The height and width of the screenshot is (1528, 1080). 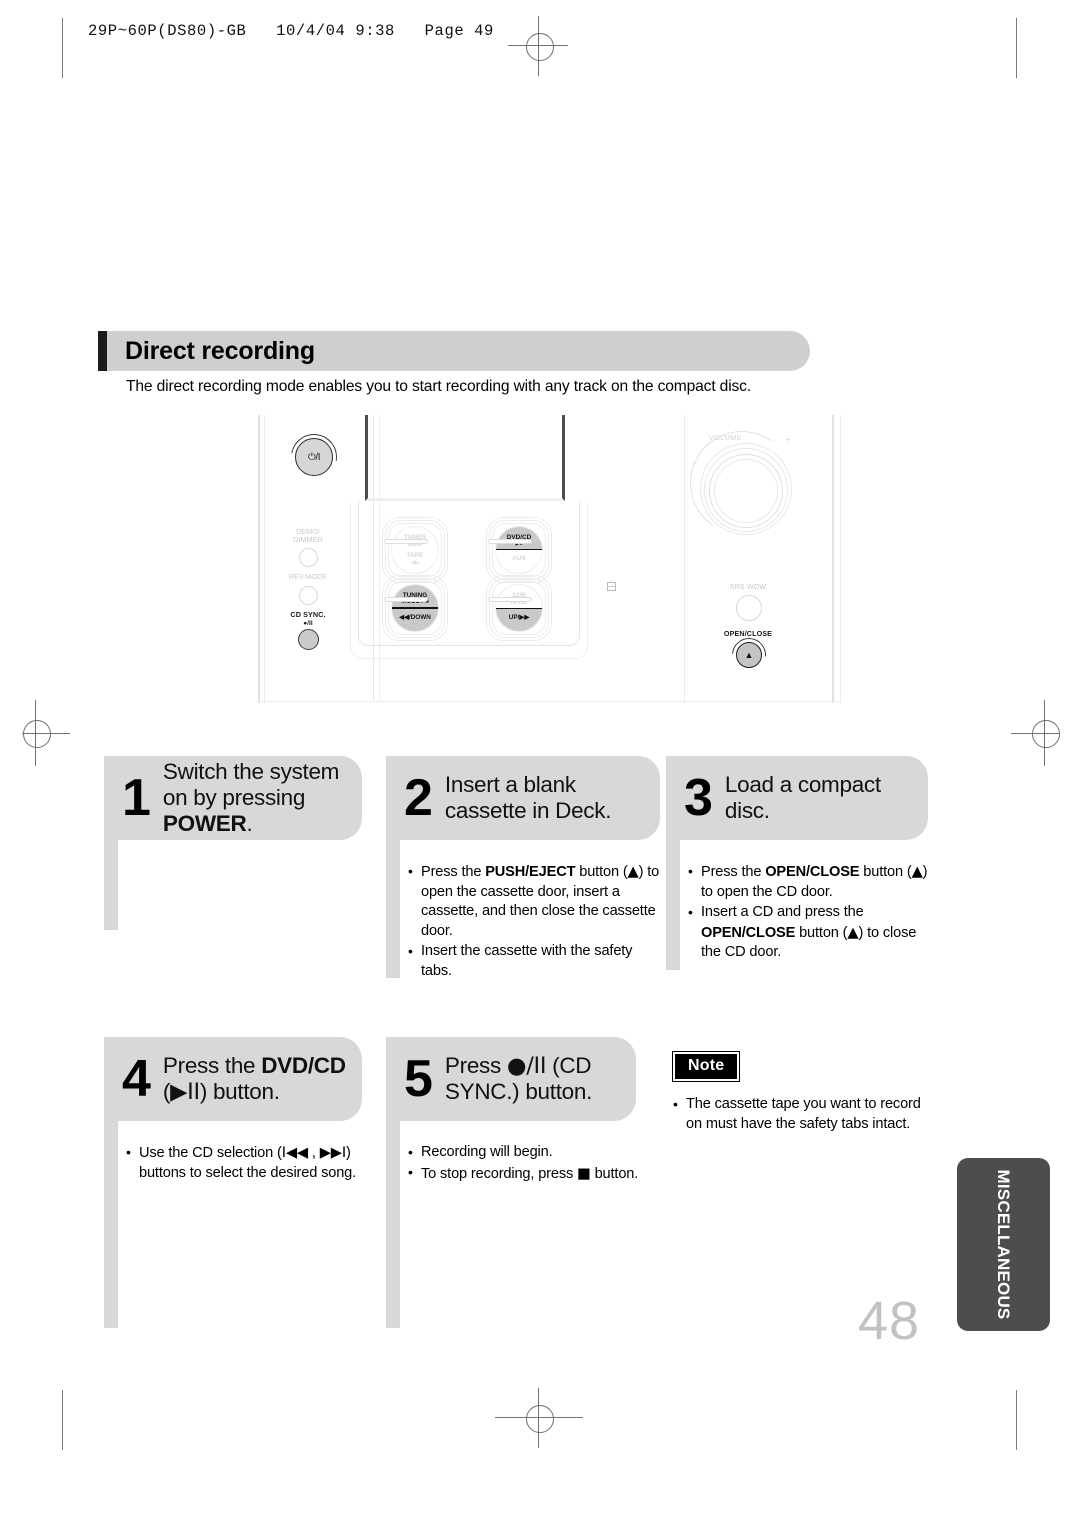 I want to click on rocker-disc: TUNER BAND TAPE ◁I▷, so click(x=415, y=550).